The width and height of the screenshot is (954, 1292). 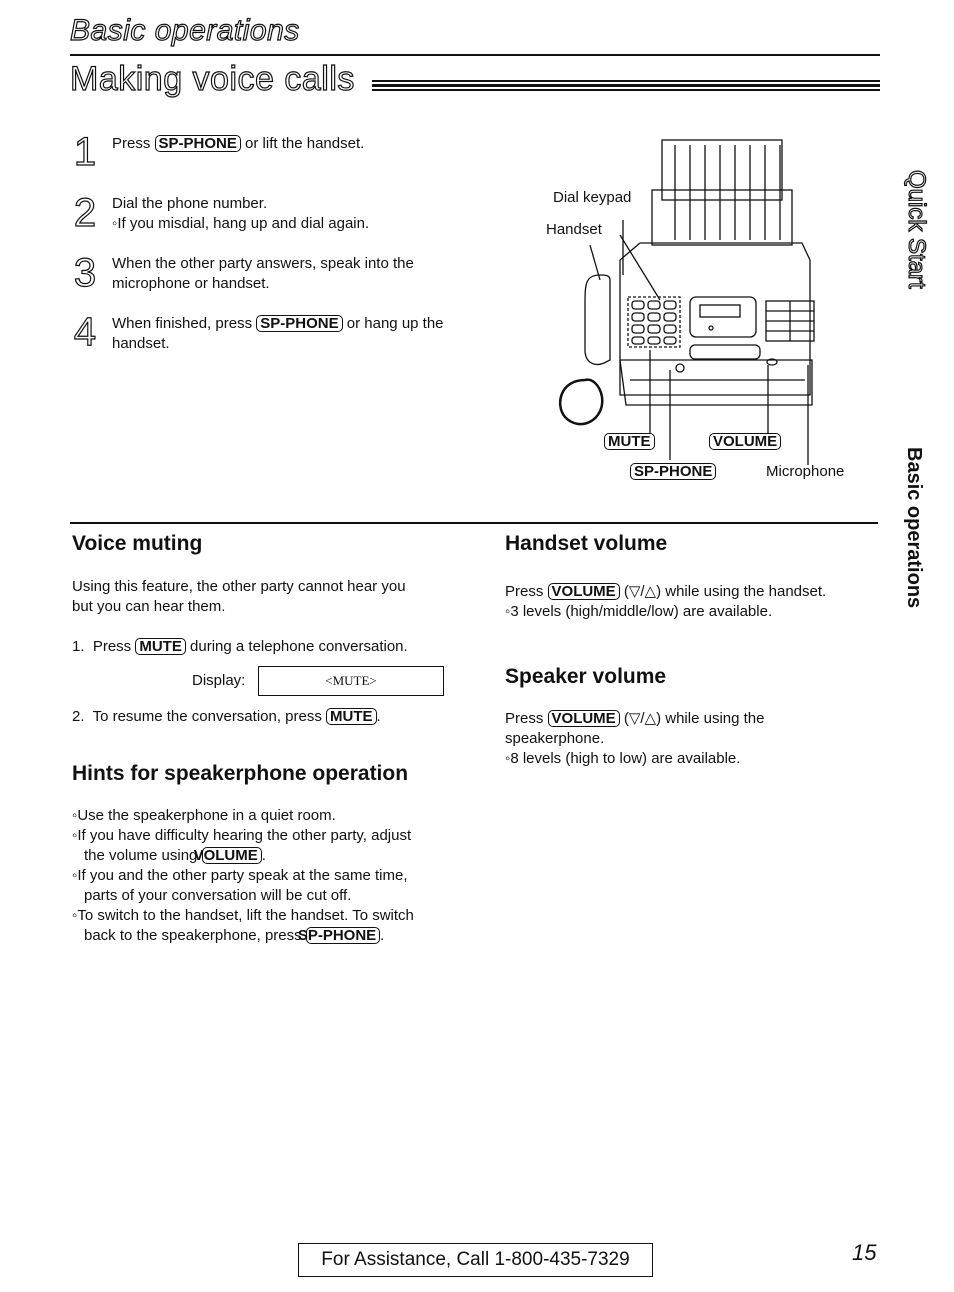 What do you see at coordinates (581, 402) in the screenshot?
I see `handset-cord` at bounding box center [581, 402].